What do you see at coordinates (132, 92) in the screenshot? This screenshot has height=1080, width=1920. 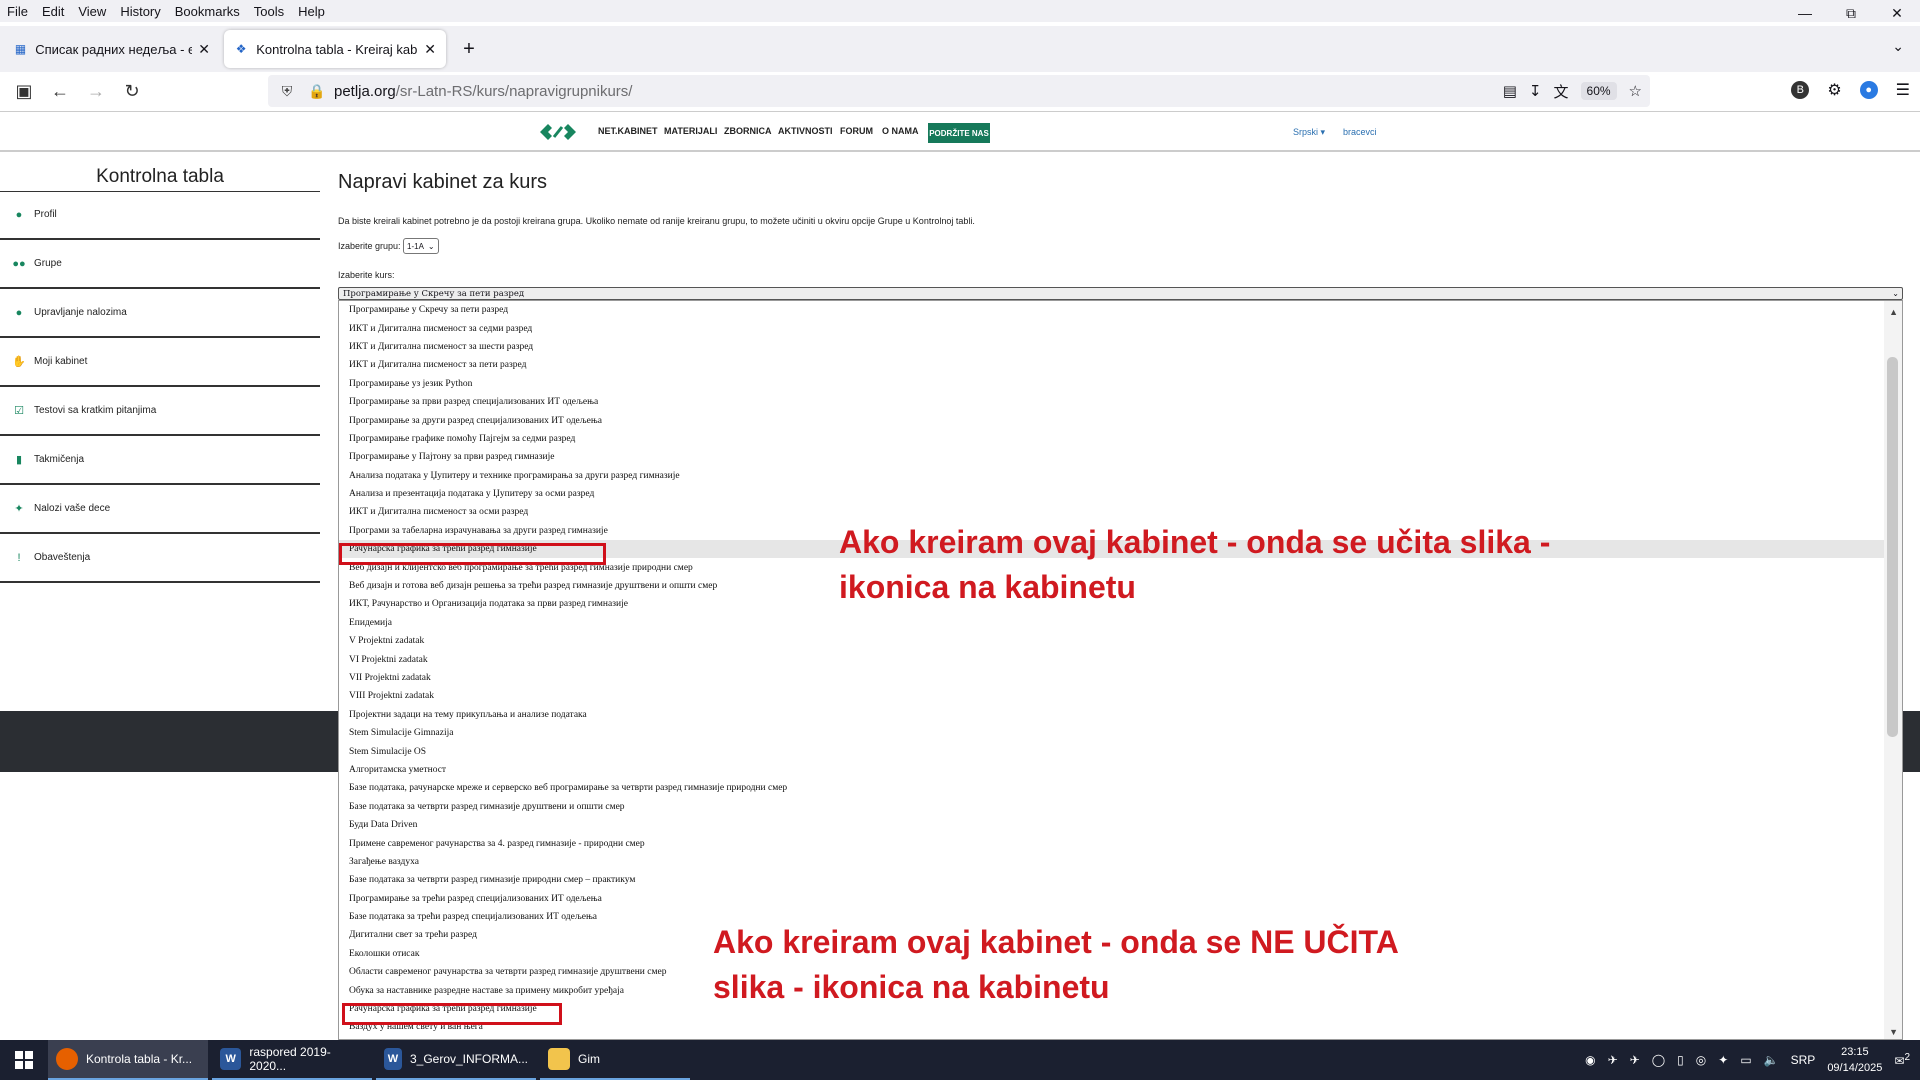 I see `reload-icon: ↻` at bounding box center [132, 92].